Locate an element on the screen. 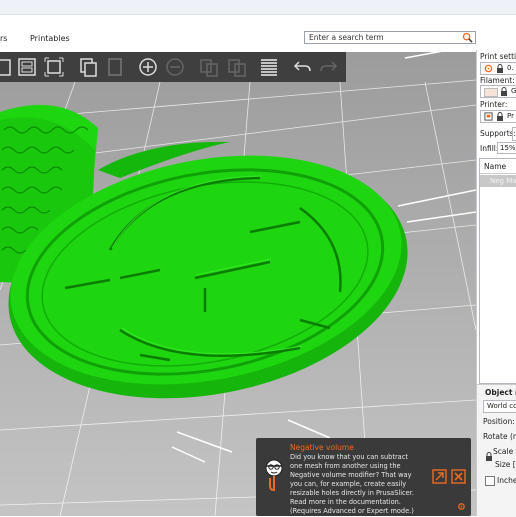 The height and width of the screenshot is (517, 516). filament-color-icon is located at coordinates (491, 92).